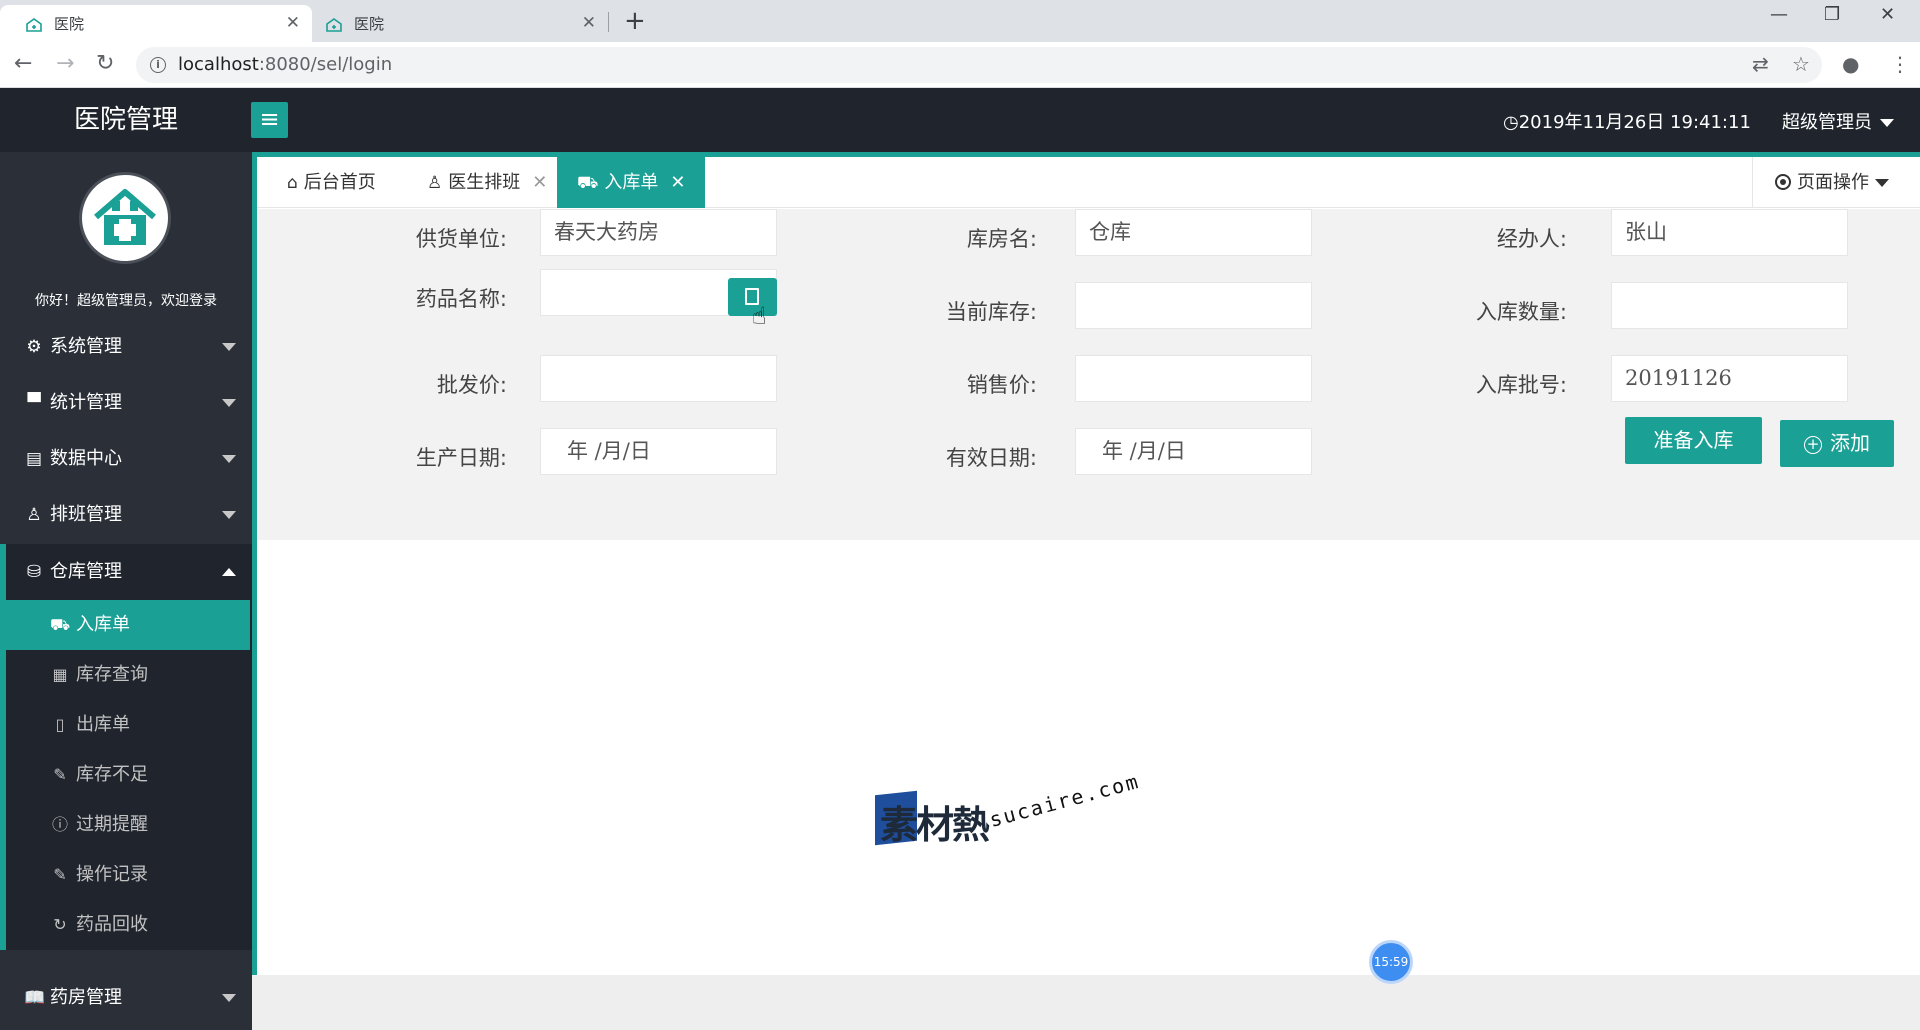 Image resolution: width=1920 pixels, height=1030 pixels. What do you see at coordinates (218, 64) in the screenshot?
I see `url-host: localhost` at bounding box center [218, 64].